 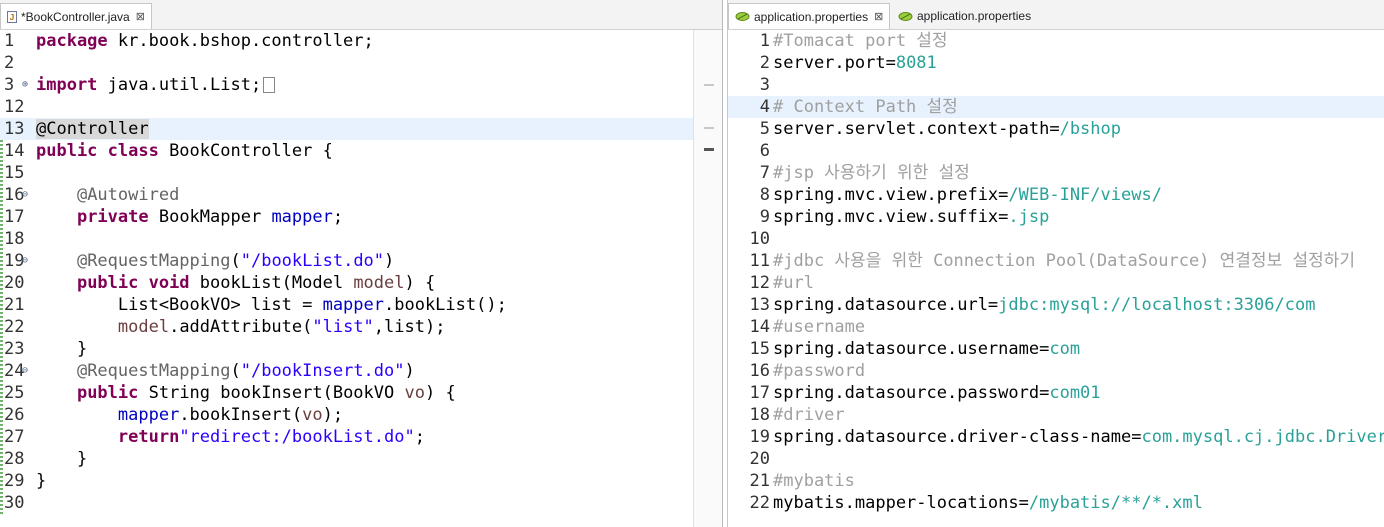 What do you see at coordinates (241, 327) in the screenshot?
I see `code-token: .addAttribute(` at bounding box center [241, 327].